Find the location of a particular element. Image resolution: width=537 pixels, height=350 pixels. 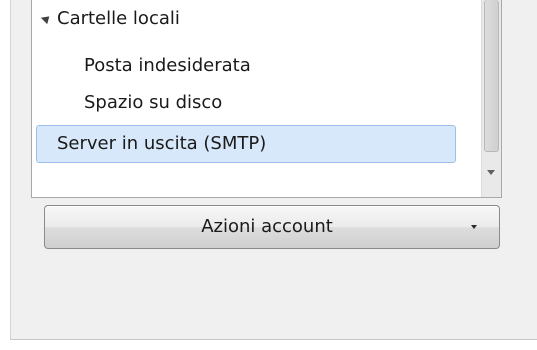

account-actions-button: Azioni account is located at coordinates (272, 227).